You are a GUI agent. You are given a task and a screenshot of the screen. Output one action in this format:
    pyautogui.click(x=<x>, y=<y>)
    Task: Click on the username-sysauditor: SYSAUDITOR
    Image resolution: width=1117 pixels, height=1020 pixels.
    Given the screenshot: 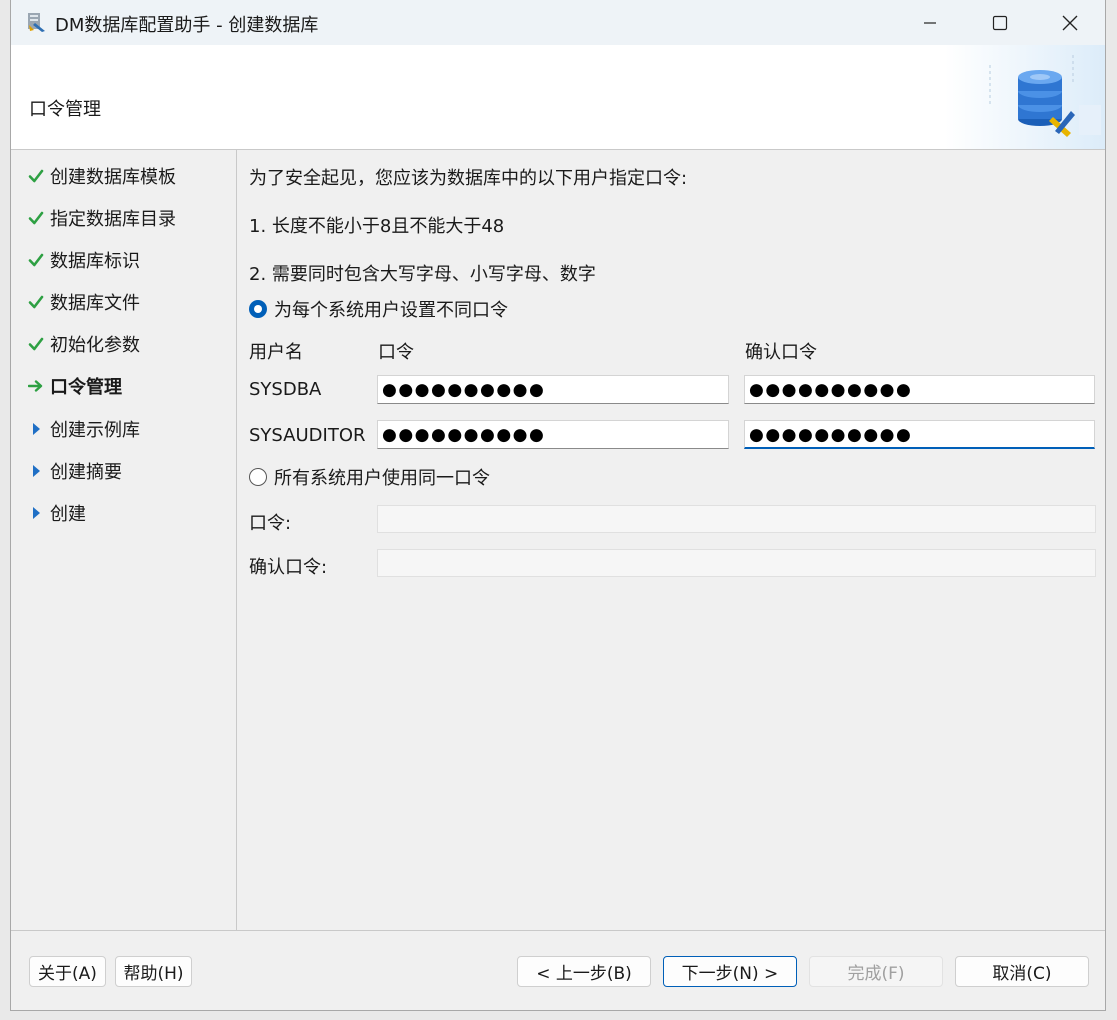 What is the action you would take?
    pyautogui.click(x=307, y=435)
    